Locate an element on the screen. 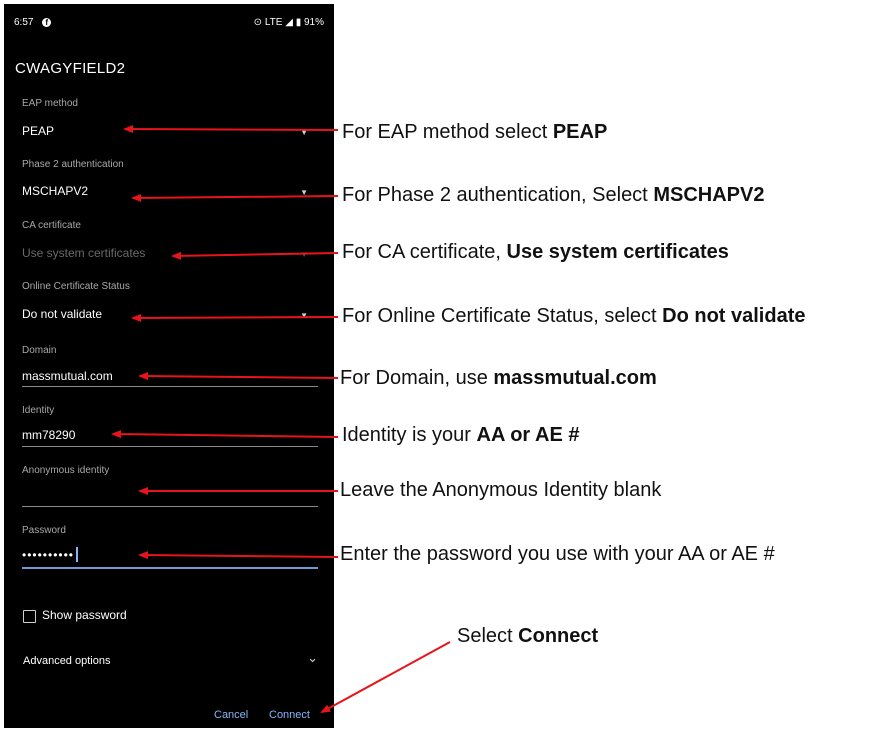  annotation-connect: Select Connect is located at coordinates (528, 636).